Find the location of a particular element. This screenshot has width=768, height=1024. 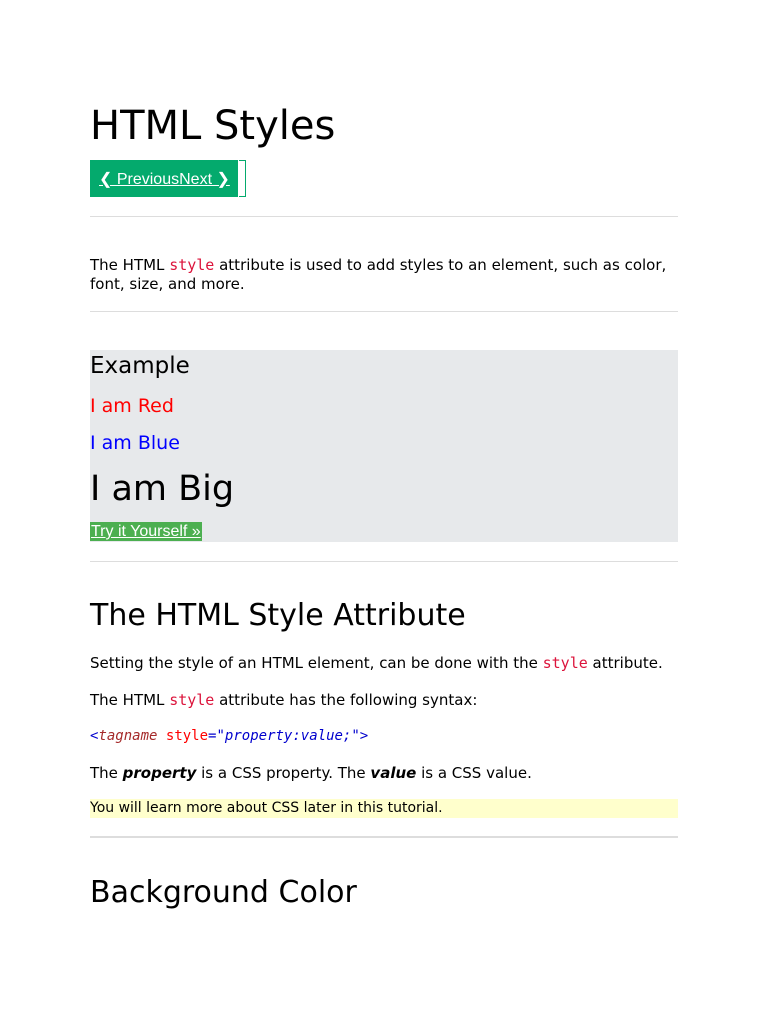

p3-text-middle: is a CSS property. The is located at coordinates (283, 773).